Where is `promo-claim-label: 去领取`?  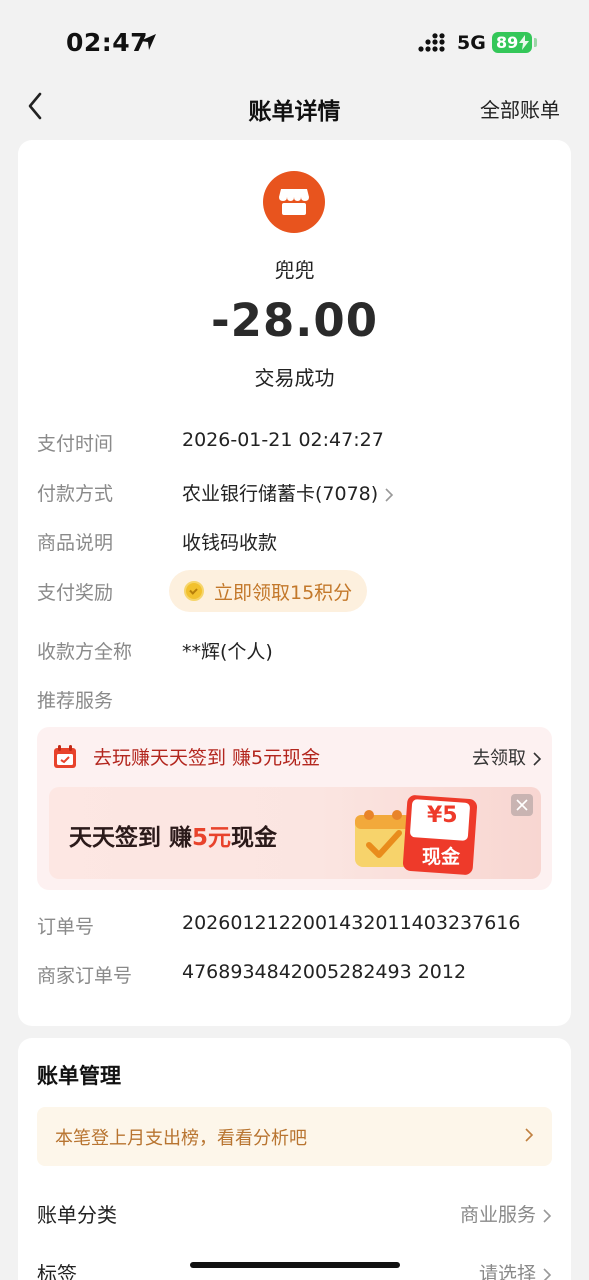
promo-claim-label: 去领取 is located at coordinates (499, 758).